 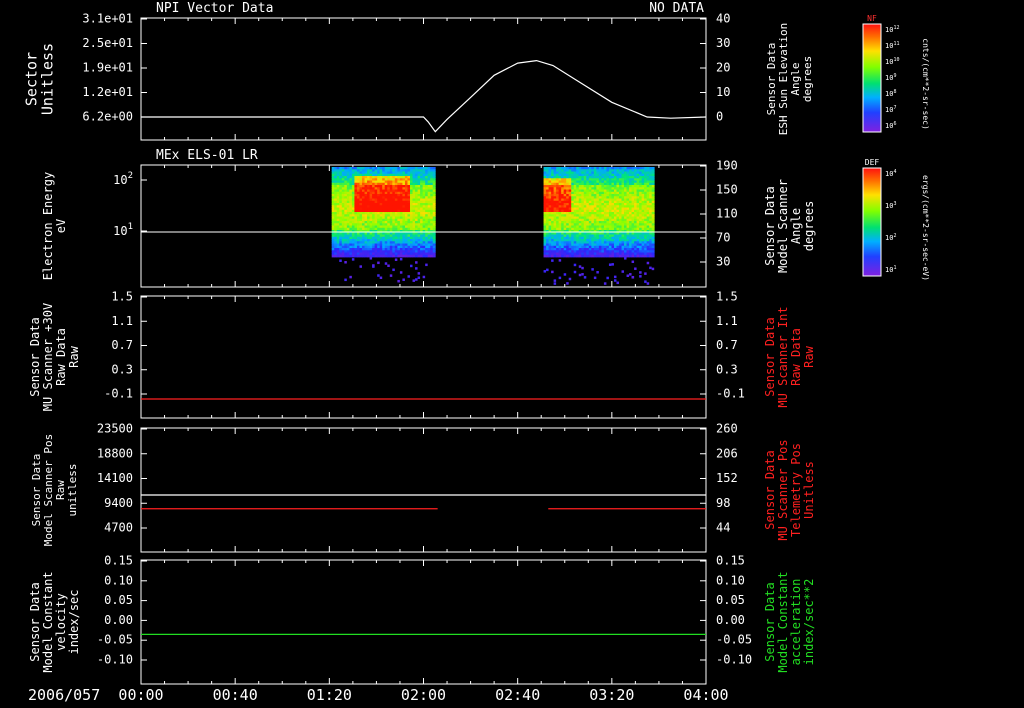 I want to click on axis-label-line: Electron Energy, so click(x=48, y=226).